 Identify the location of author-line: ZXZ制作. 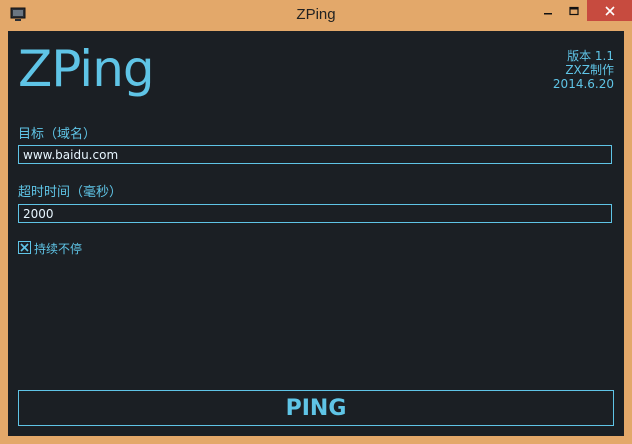
(589, 70).